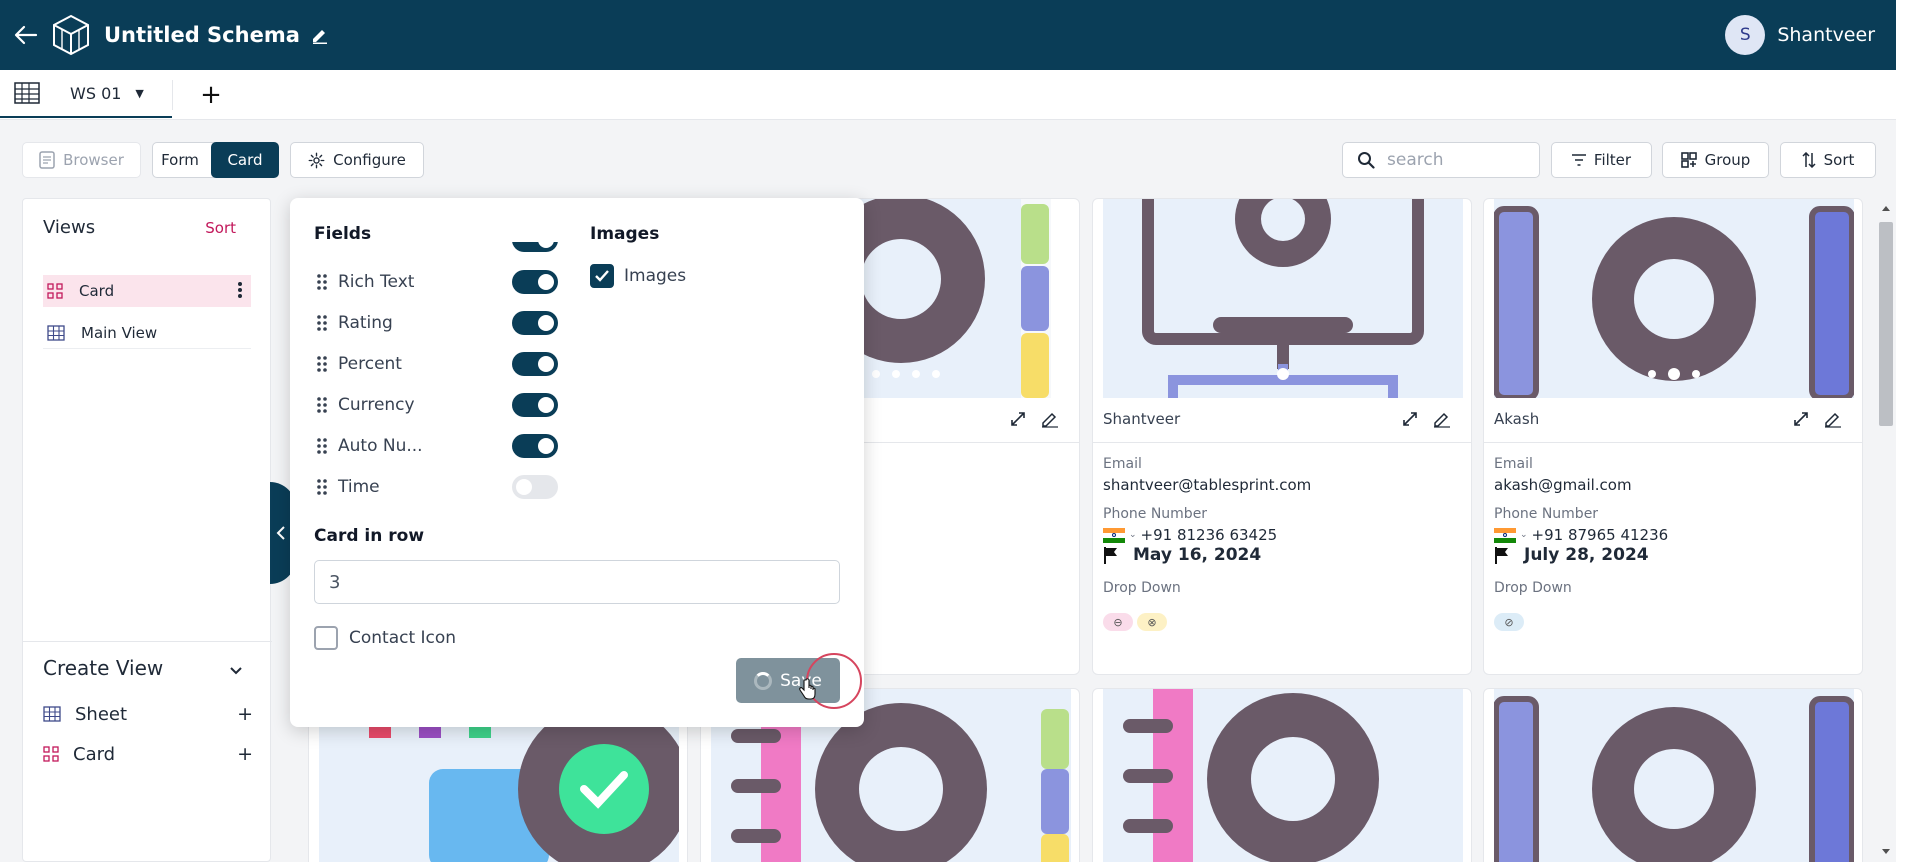 The image size is (1920, 862). What do you see at coordinates (1581, 535) in the screenshot?
I see `phone-value-row: ⌄ +91 87965 41236` at bounding box center [1581, 535].